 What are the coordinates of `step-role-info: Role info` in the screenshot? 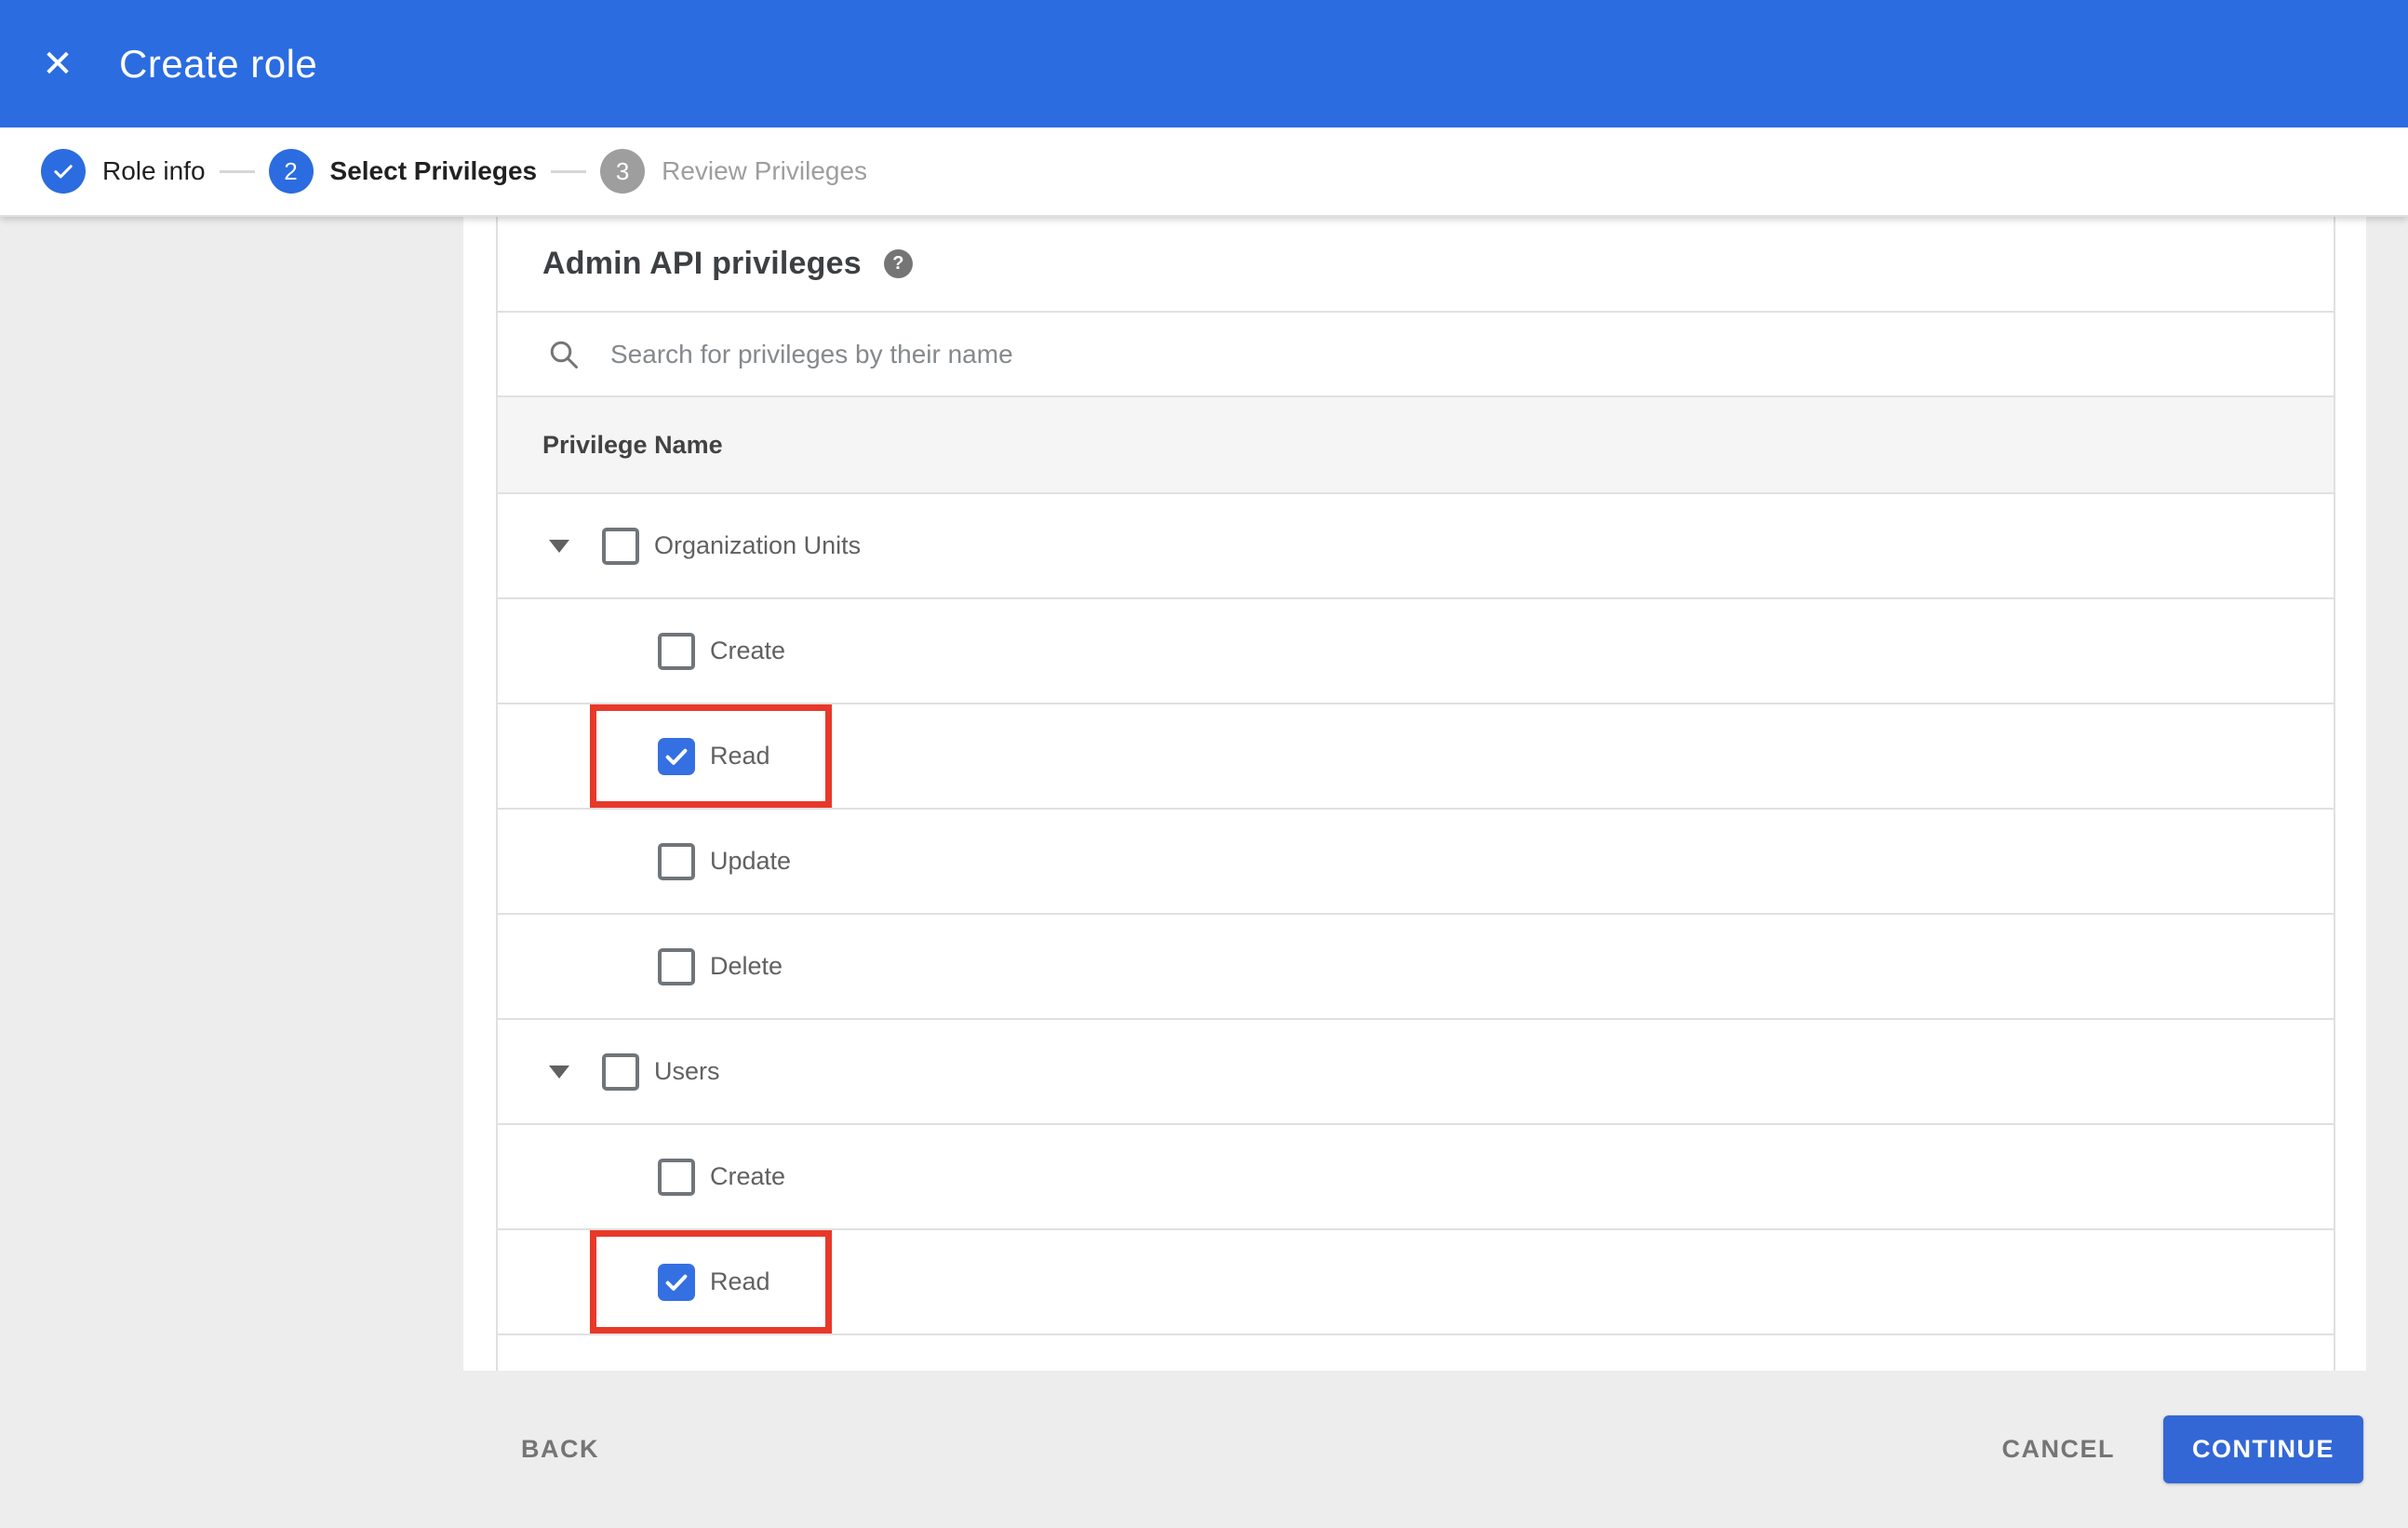 It's located at (124, 171).